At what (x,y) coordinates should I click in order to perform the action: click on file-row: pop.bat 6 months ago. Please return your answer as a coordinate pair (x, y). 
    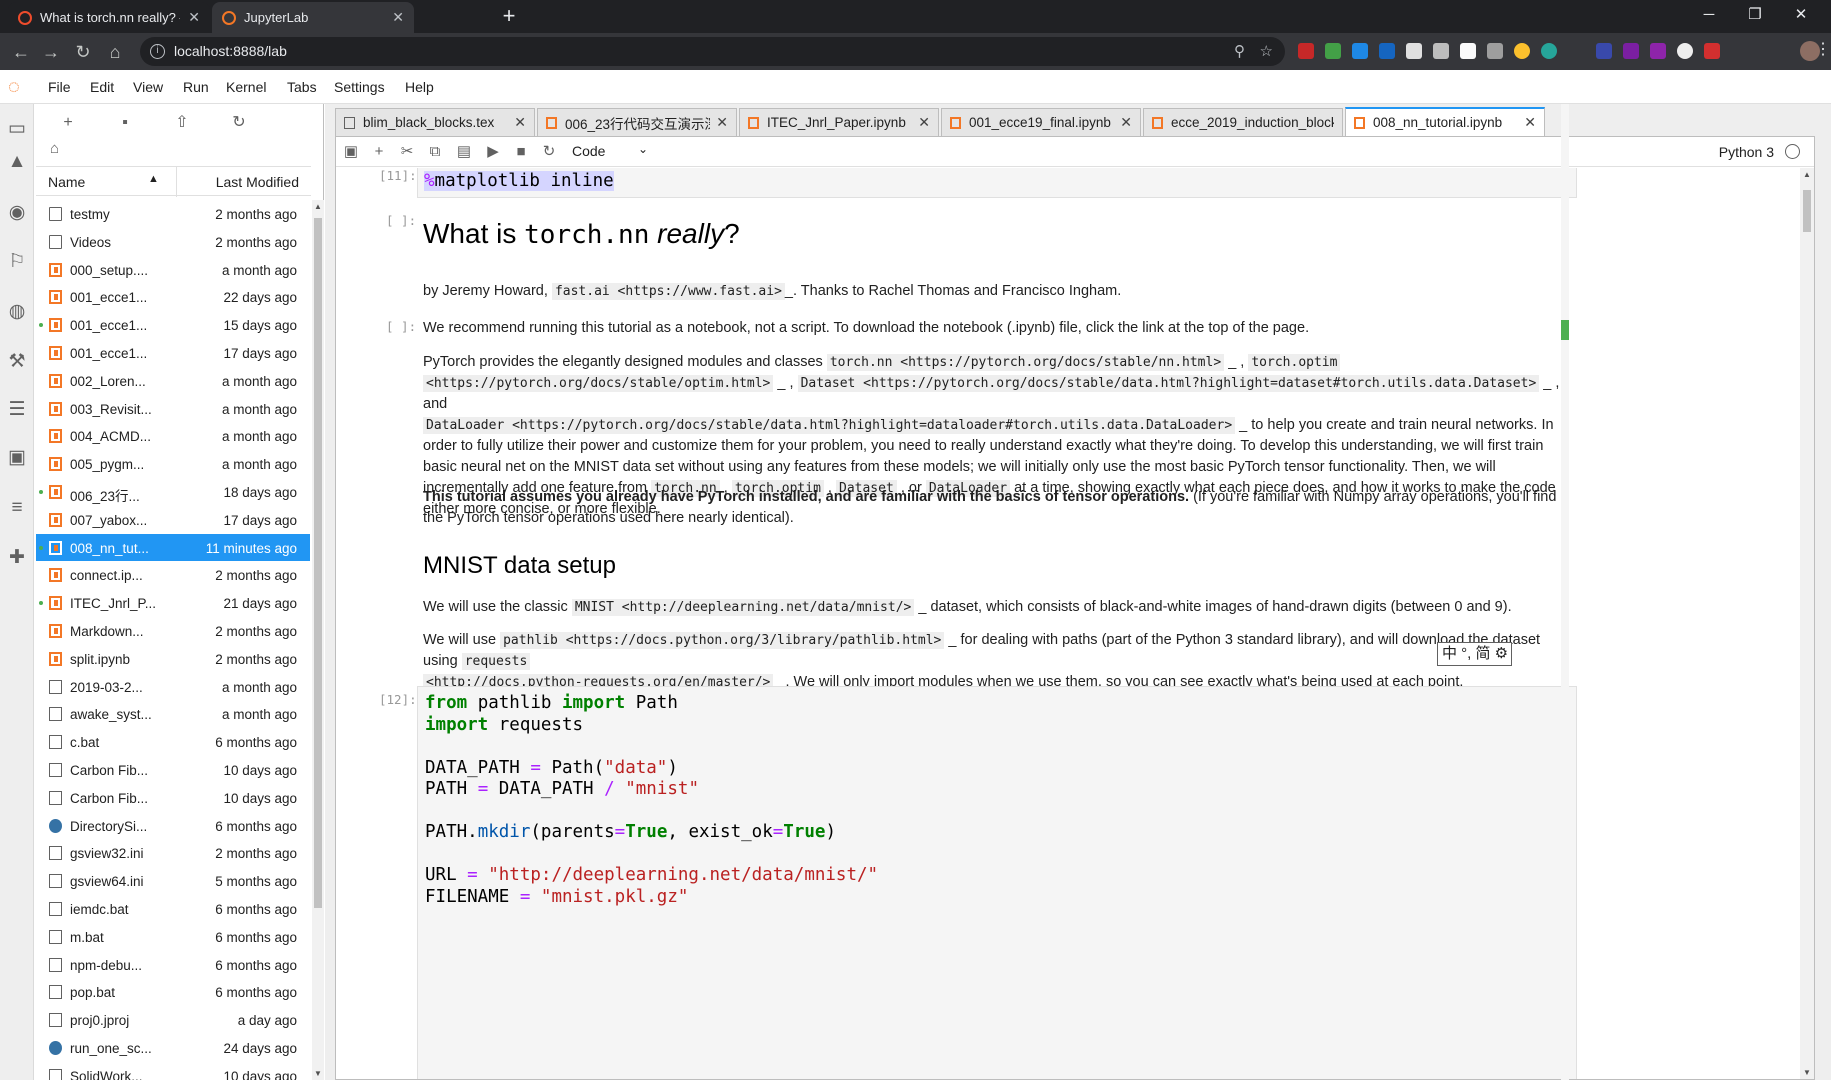
    Looking at the image, I should click on (173, 992).